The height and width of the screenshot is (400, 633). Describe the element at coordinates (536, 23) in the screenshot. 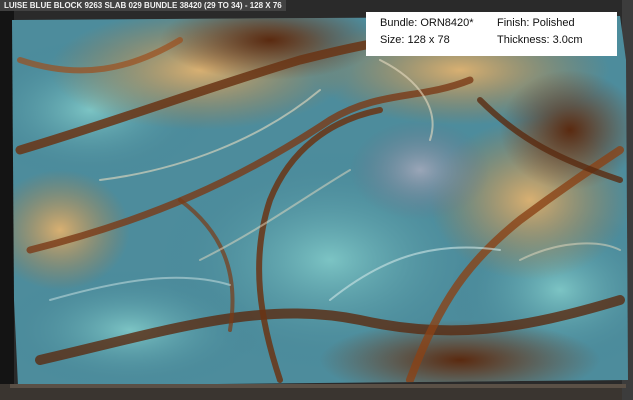

I see `finish-label: Finish: Polished` at that location.